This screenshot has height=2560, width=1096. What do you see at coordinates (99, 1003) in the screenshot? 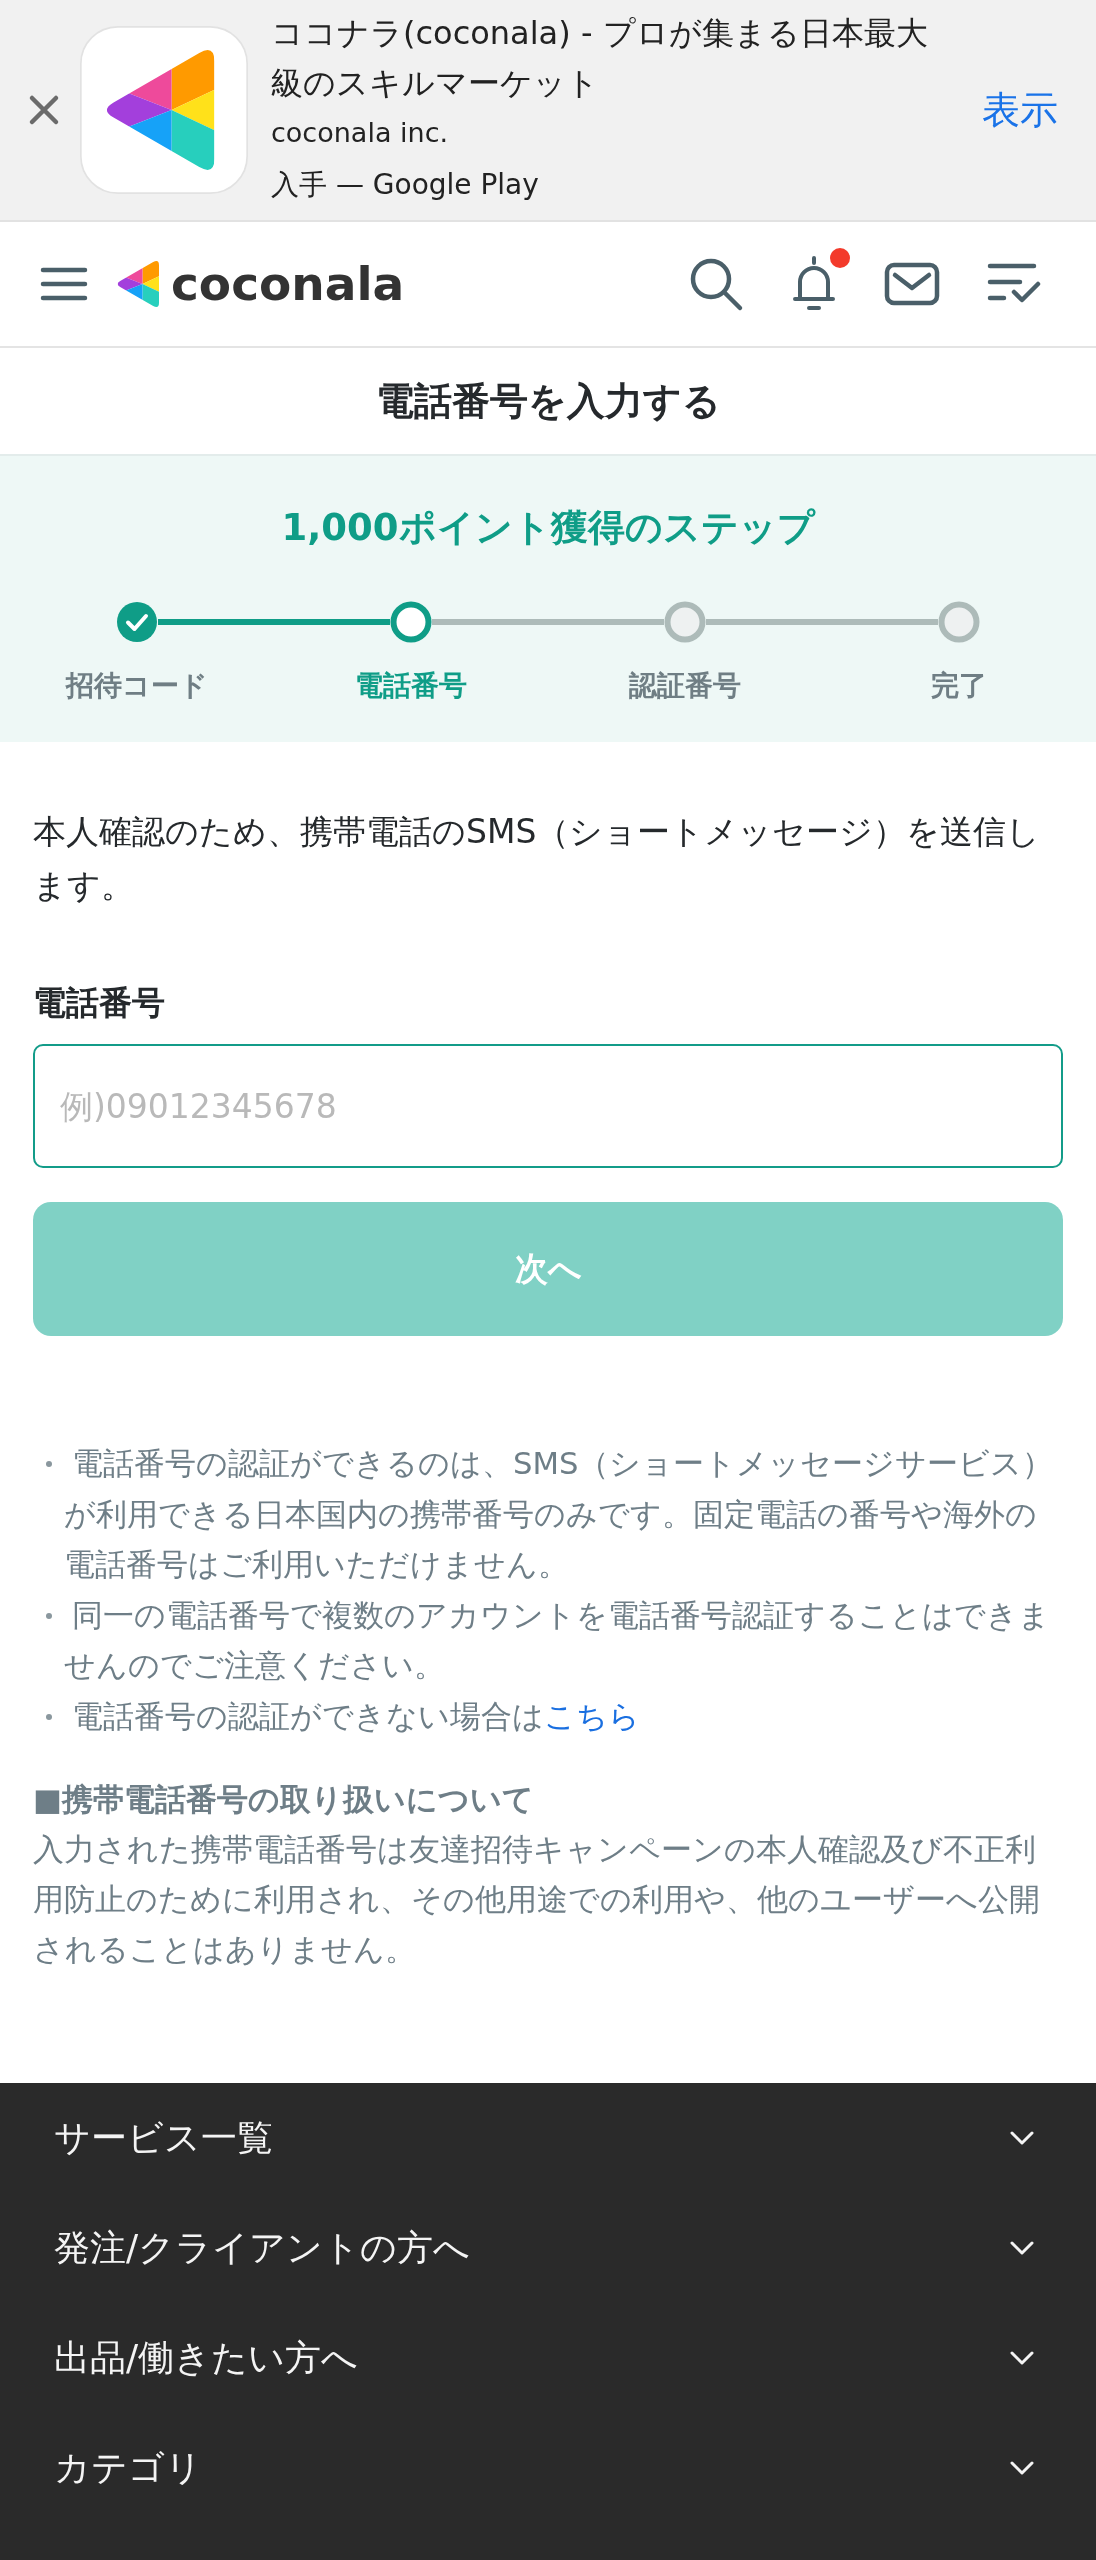
I see `field-label: 電話番号` at bounding box center [99, 1003].